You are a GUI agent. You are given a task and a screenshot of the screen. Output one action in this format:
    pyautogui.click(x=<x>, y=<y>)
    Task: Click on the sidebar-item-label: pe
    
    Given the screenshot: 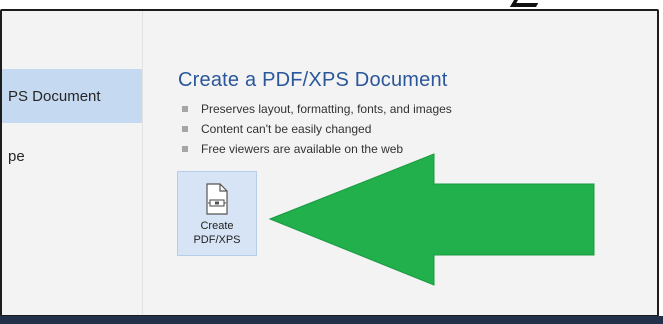 What is the action you would take?
    pyautogui.click(x=16, y=156)
    